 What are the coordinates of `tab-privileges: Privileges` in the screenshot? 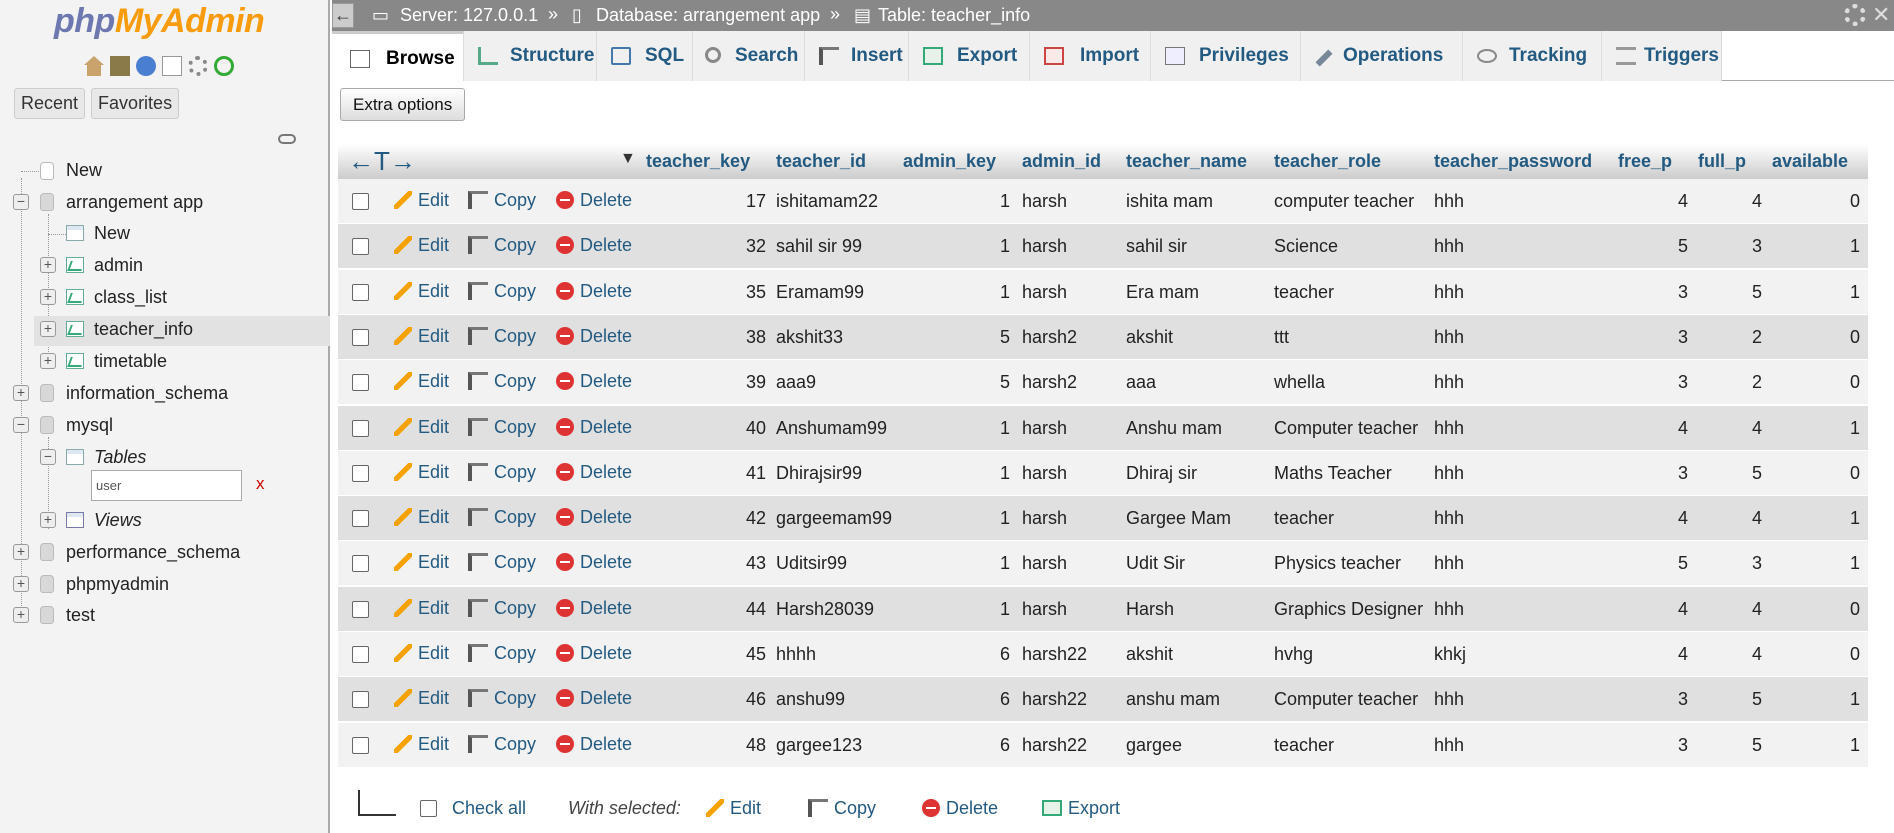 It's located at (1226, 56).